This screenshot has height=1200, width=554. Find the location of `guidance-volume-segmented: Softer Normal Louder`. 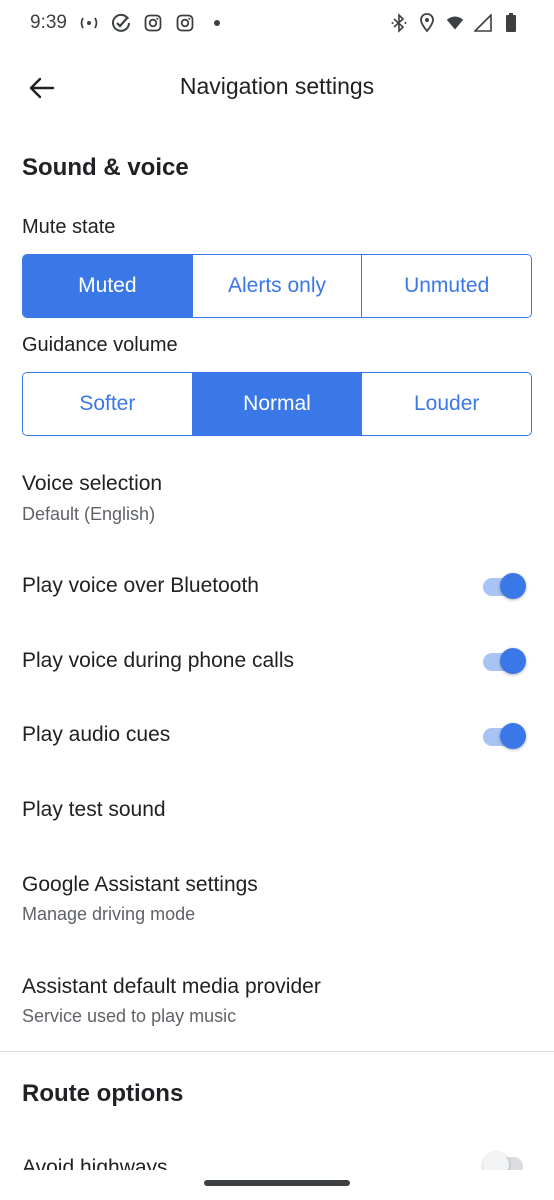

guidance-volume-segmented: Softer Normal Louder is located at coordinates (277, 404).